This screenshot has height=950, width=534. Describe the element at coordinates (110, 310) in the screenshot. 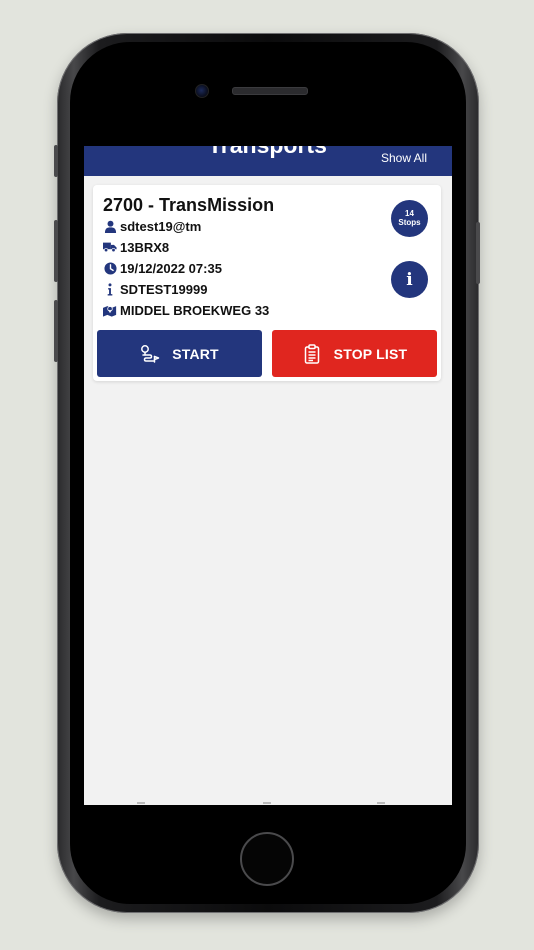

I see `map-icon` at that location.